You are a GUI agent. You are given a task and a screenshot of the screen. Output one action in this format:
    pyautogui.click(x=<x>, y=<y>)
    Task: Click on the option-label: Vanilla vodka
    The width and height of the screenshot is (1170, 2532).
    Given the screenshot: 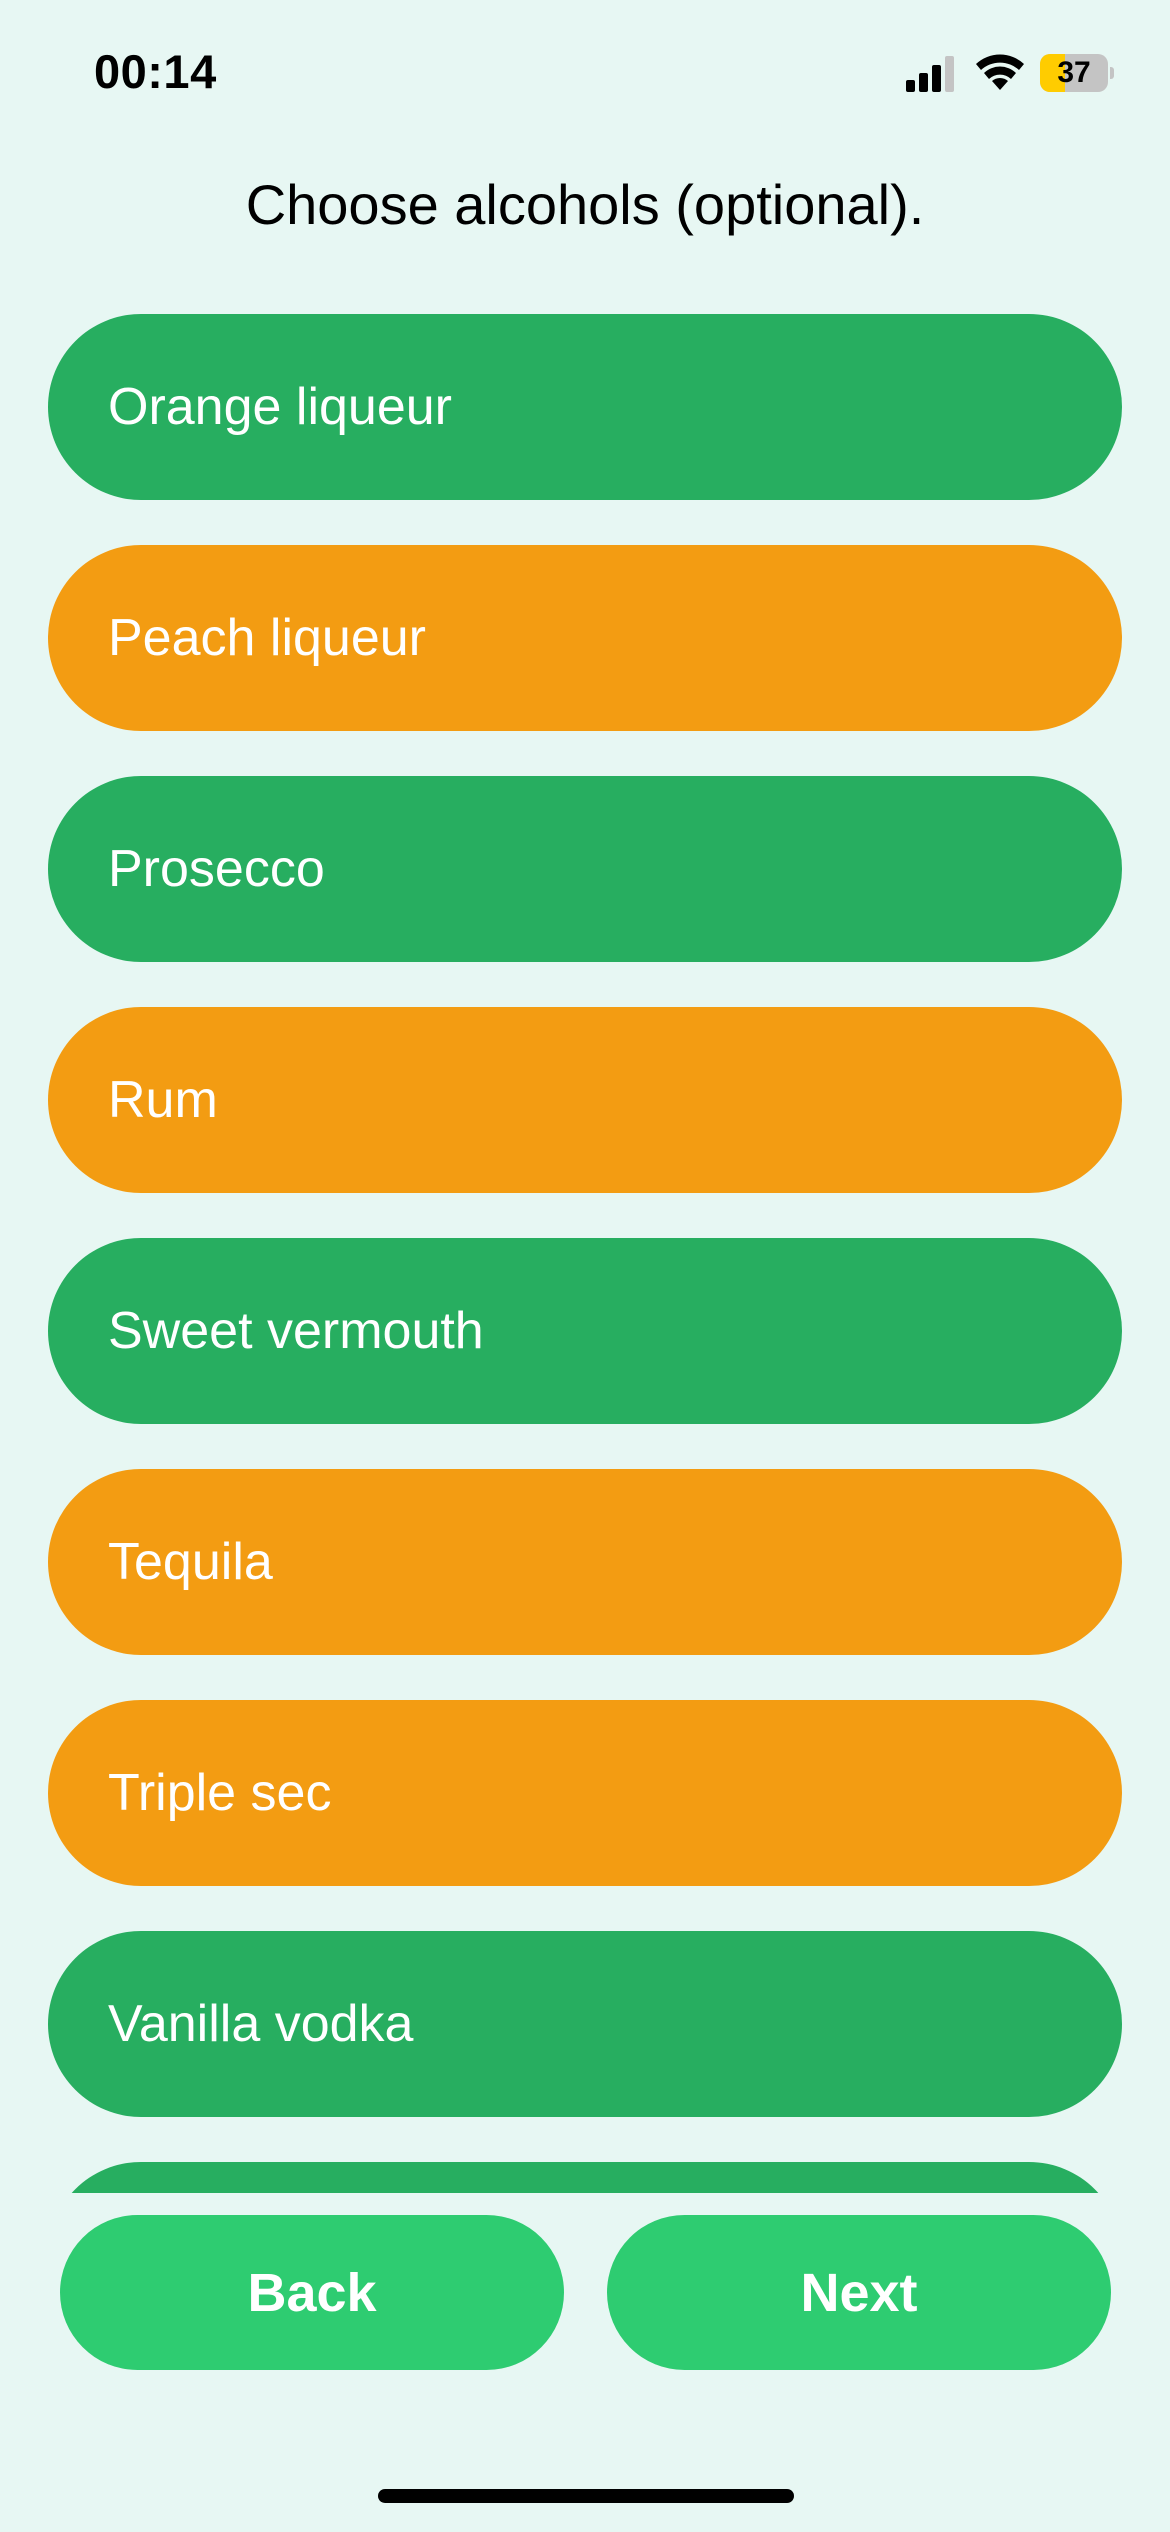 What is the action you would take?
    pyautogui.click(x=261, y=2024)
    